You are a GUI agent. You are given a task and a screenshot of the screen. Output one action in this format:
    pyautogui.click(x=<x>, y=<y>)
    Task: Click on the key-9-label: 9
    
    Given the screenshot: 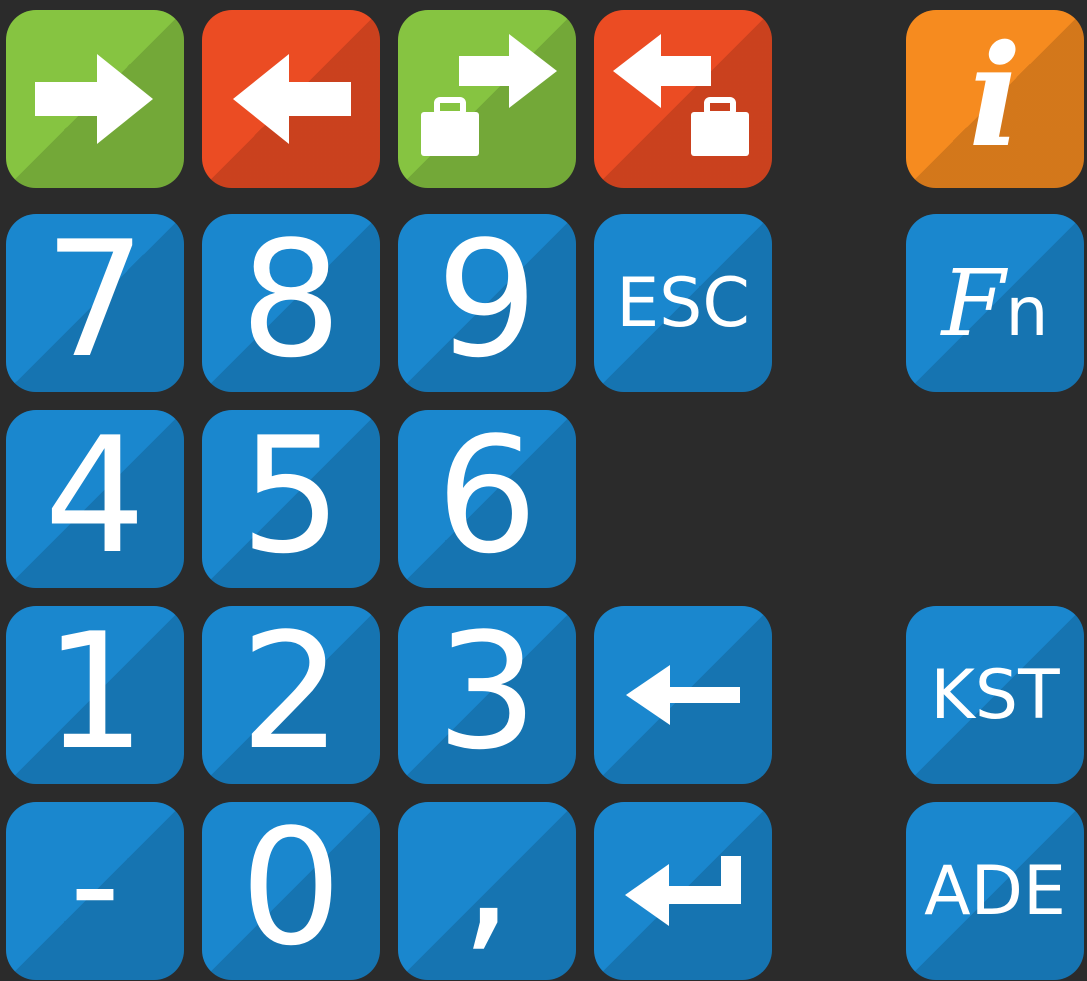 What is the action you would take?
    pyautogui.click(x=487, y=303)
    